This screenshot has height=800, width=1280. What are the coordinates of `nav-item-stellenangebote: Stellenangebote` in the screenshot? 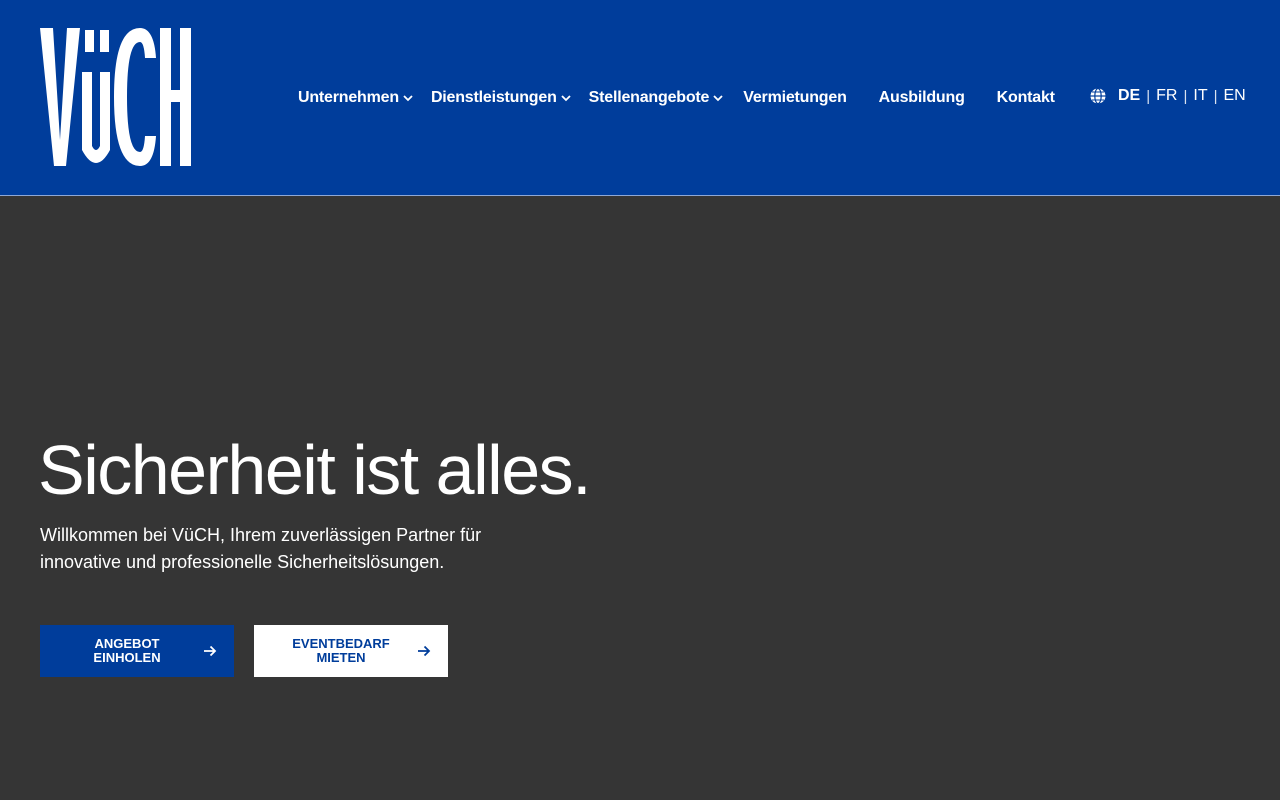 It's located at (657, 98).